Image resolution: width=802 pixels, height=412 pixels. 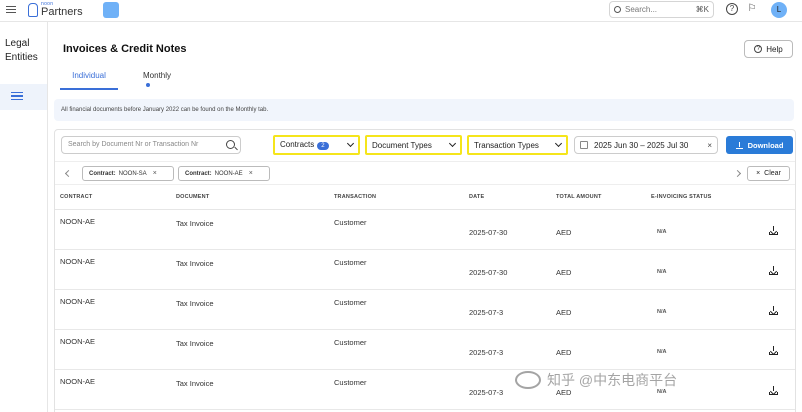 I want to click on sidebar-item-documents, so click(x=23, y=97).